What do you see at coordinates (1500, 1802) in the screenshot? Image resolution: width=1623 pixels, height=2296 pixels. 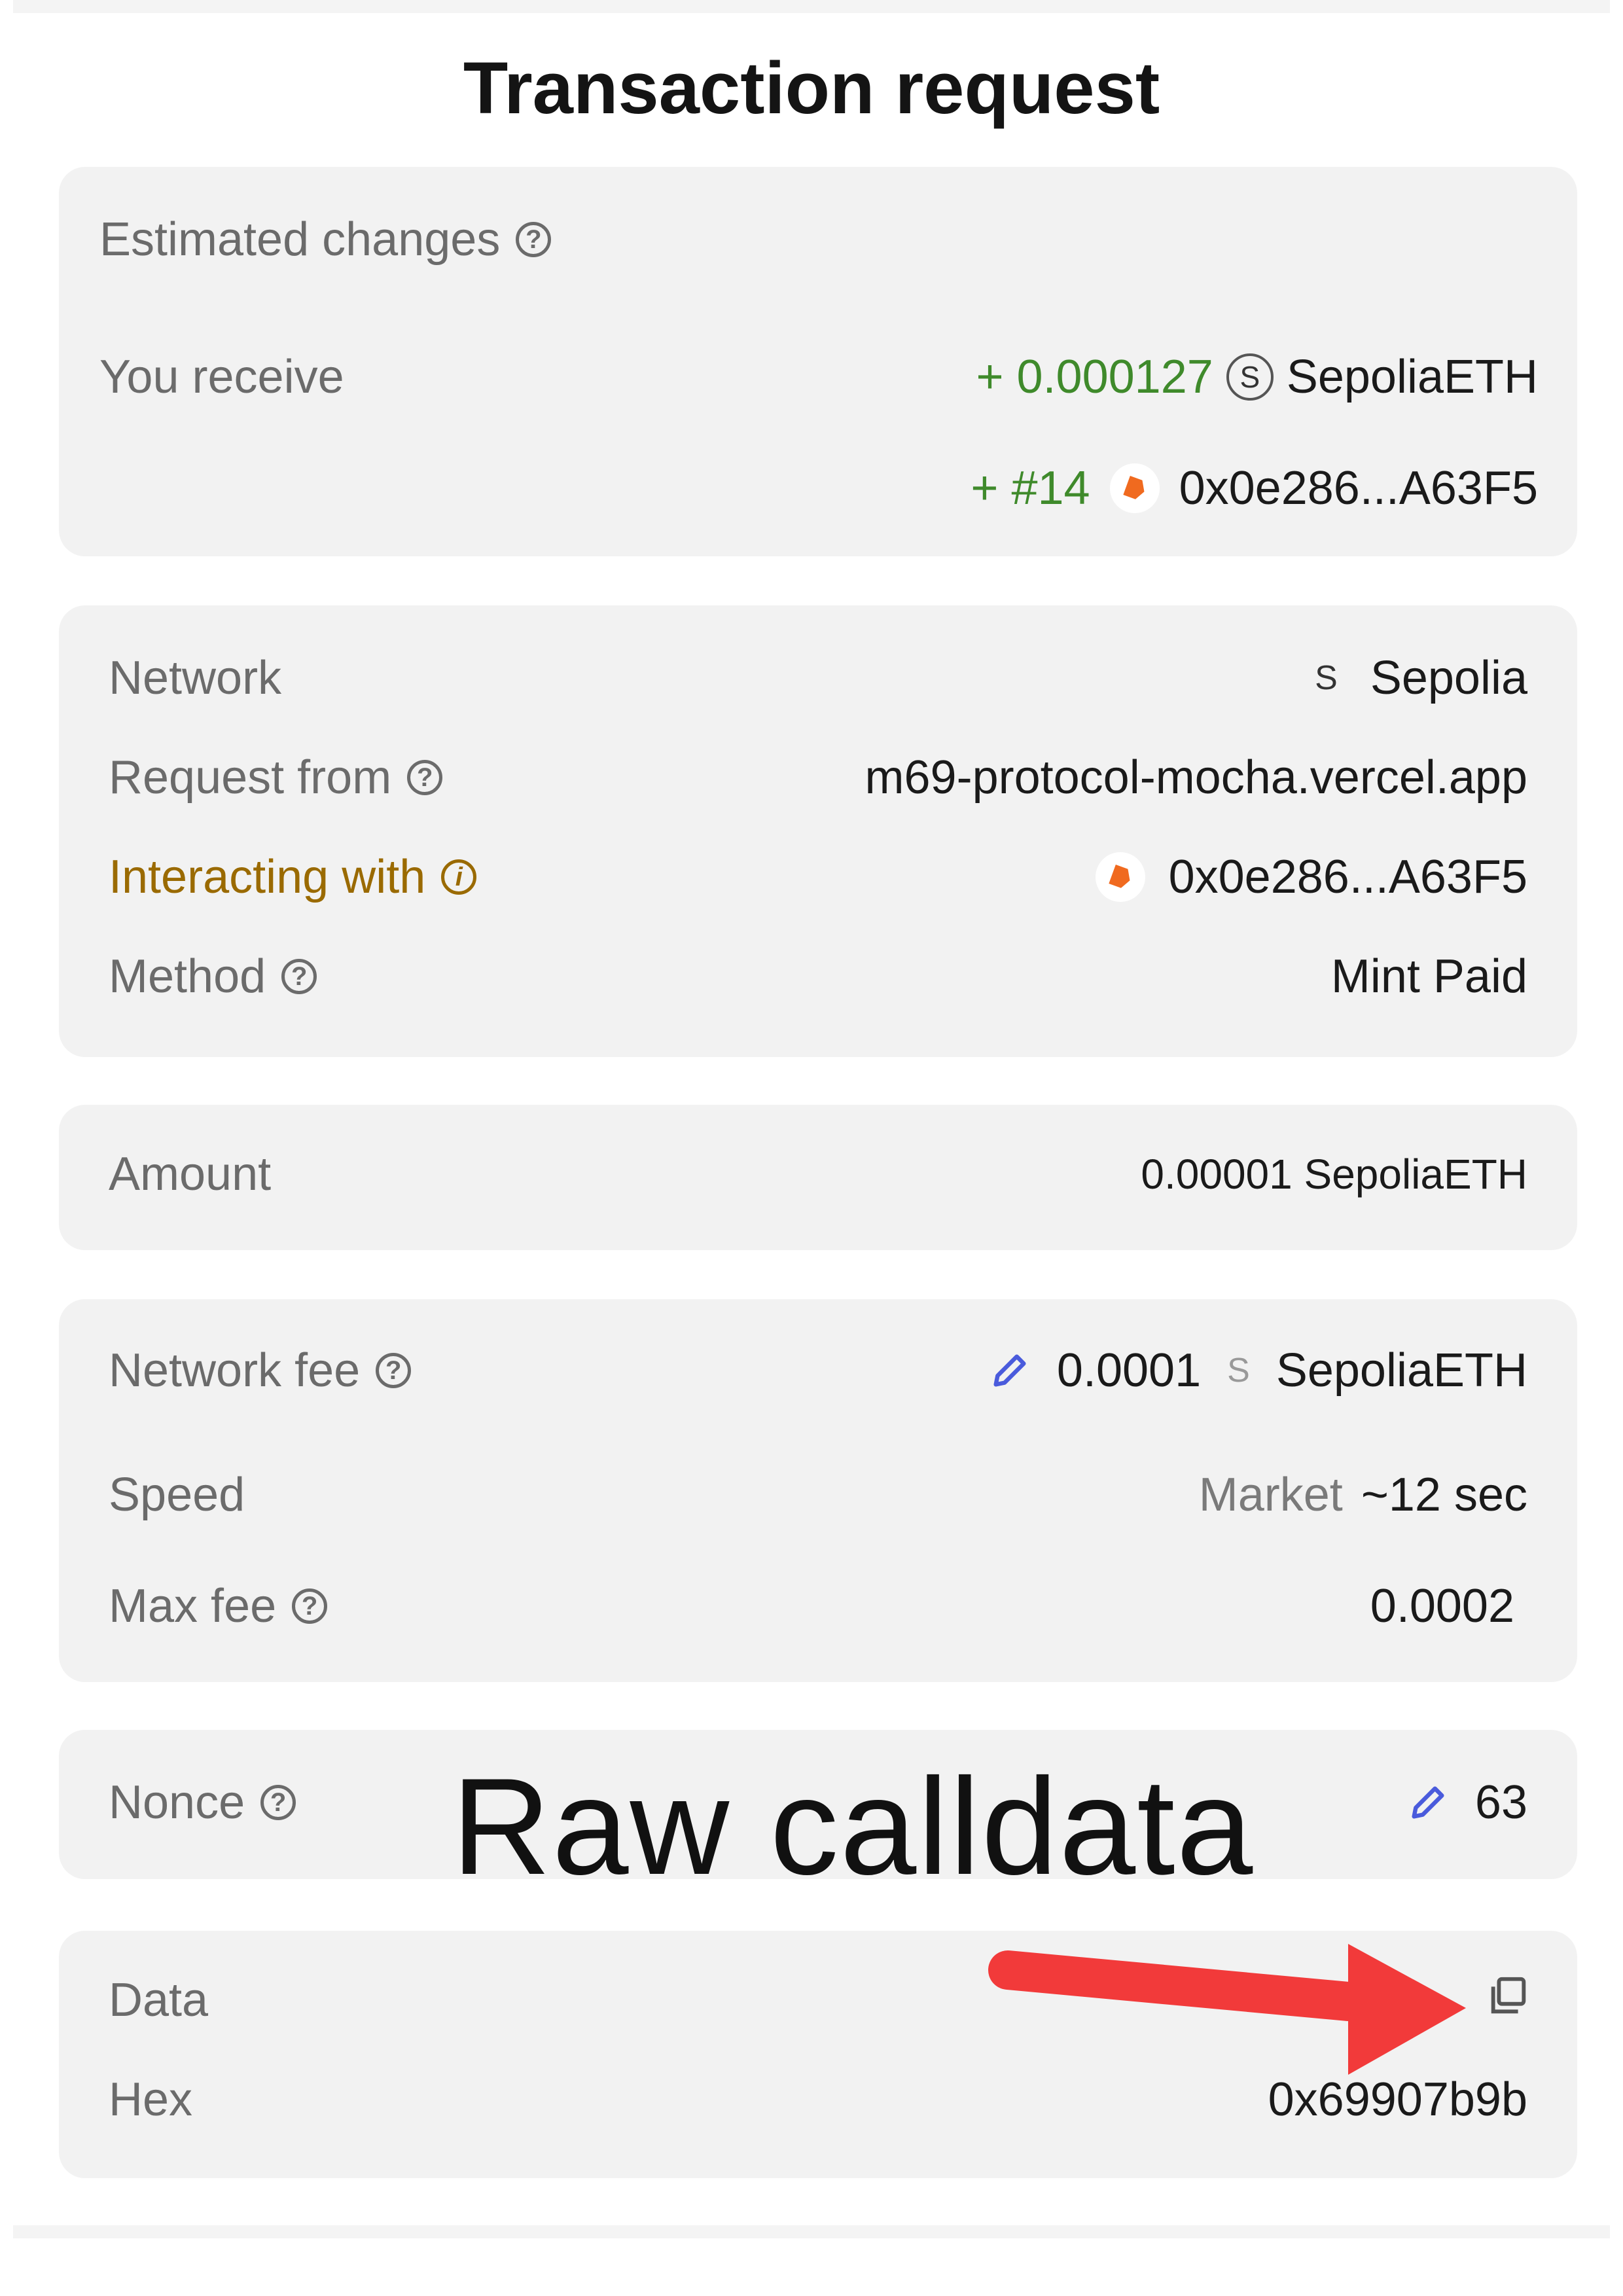 I see `nonce-value: 63` at bounding box center [1500, 1802].